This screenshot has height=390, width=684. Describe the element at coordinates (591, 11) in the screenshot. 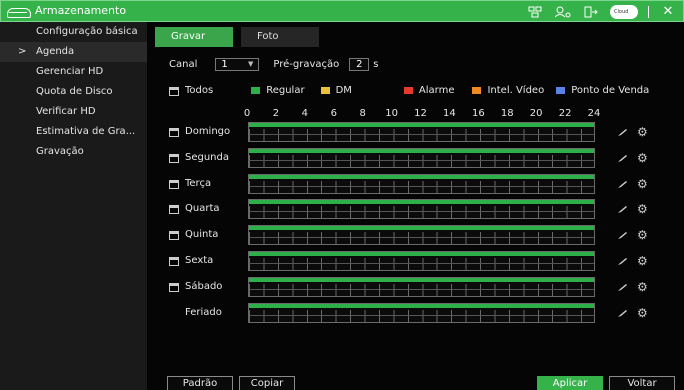

I see `logout-icon` at that location.